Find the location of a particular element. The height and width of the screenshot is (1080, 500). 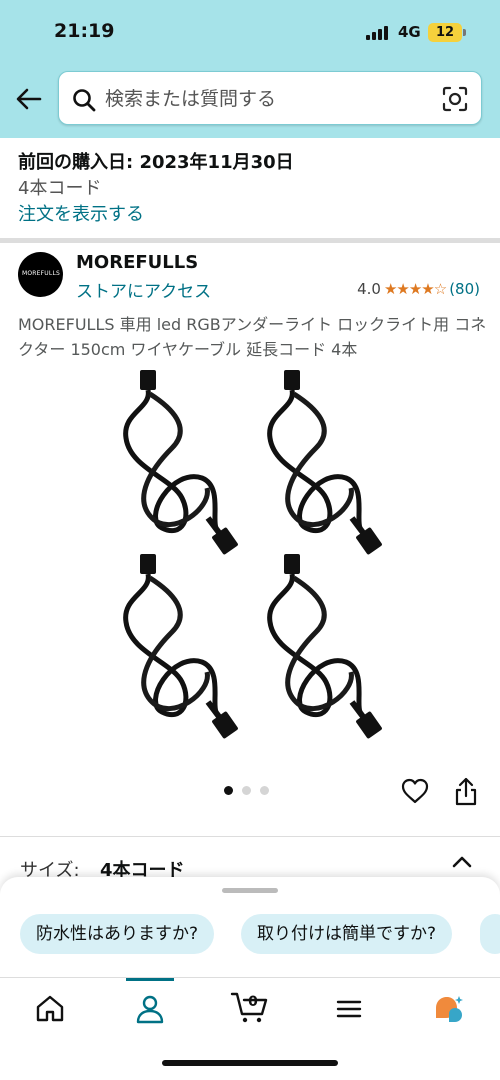

header: 21:19 4G 12 is located at coordinates (250, 69).